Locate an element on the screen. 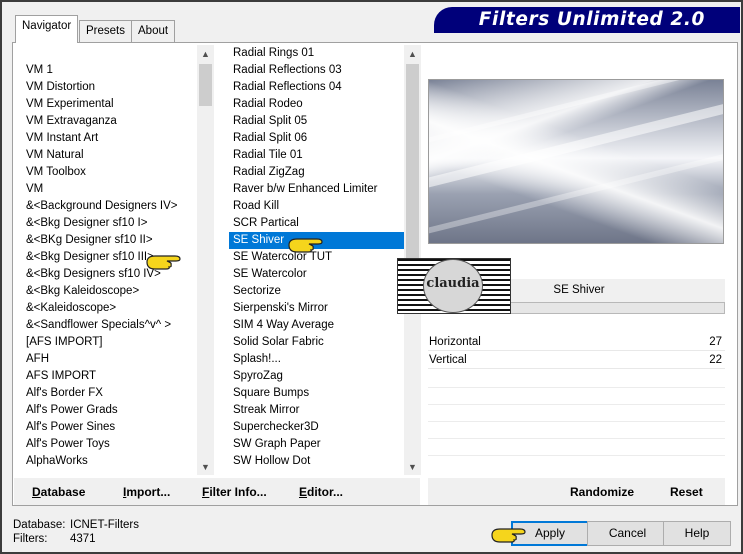 Image resolution: width=743 pixels, height=554 pixels. list-item: Radial Rodeo is located at coordinates (316, 104).